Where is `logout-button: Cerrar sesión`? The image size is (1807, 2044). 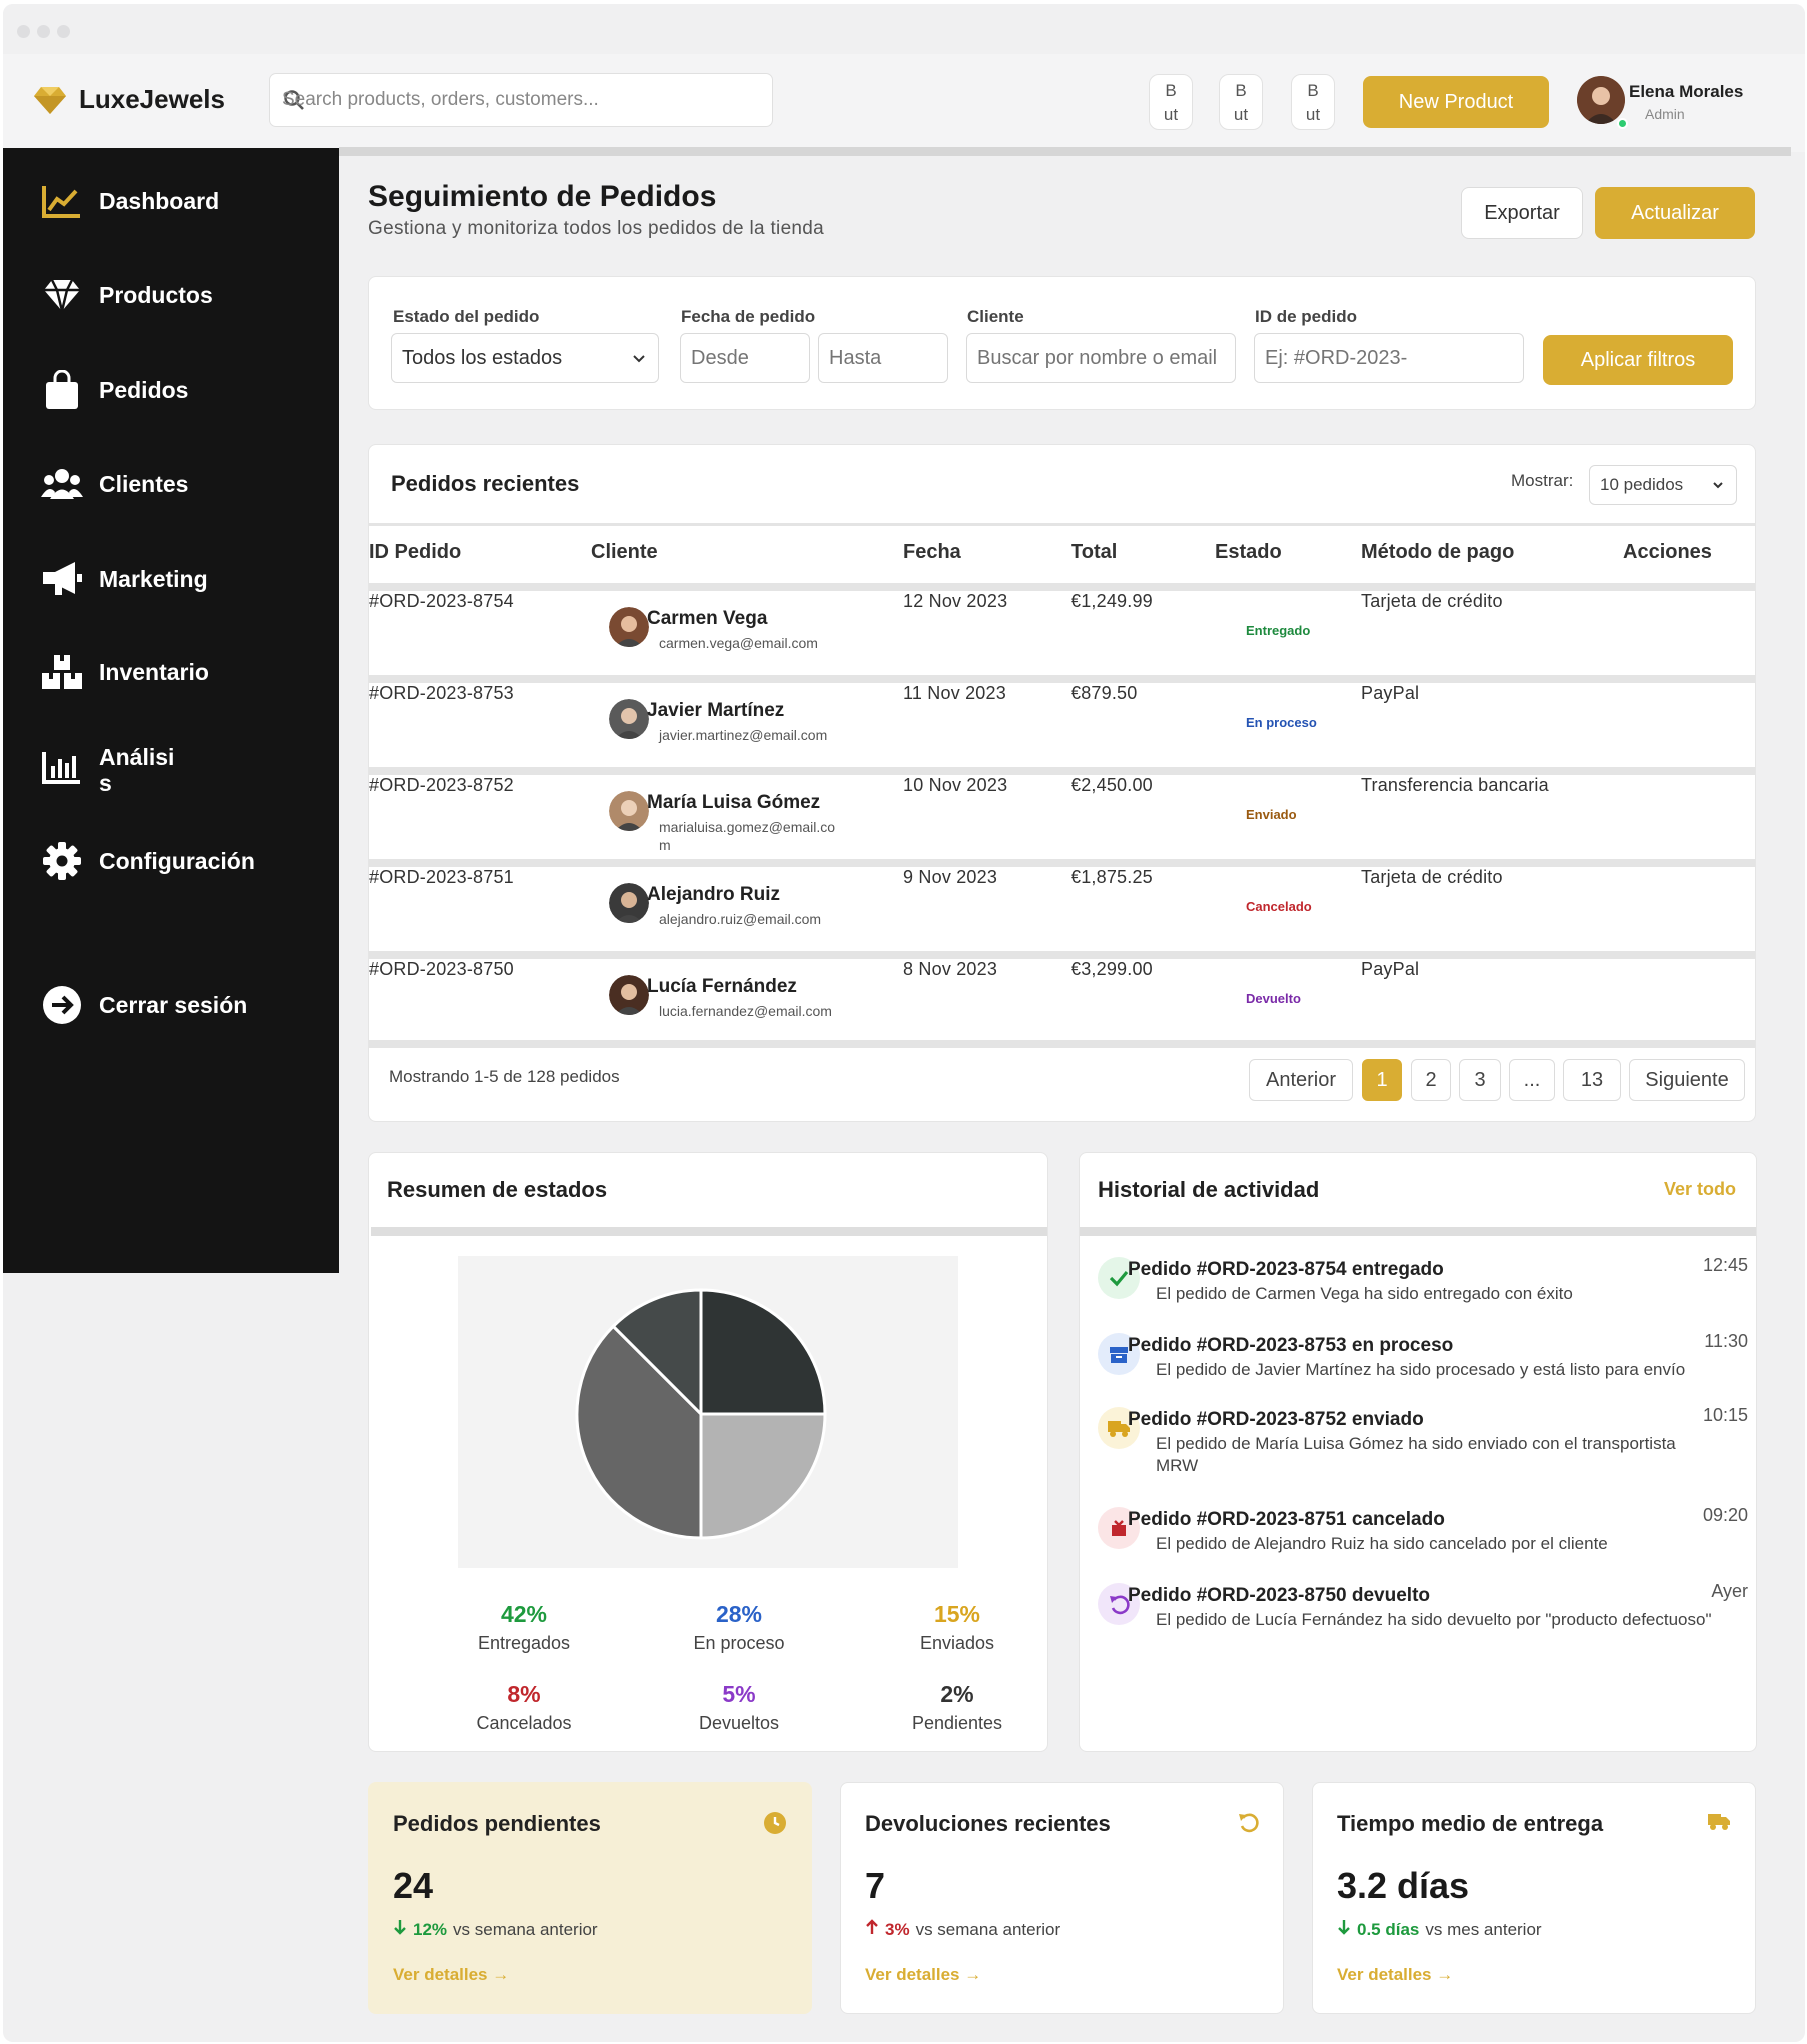 logout-button: Cerrar sesión is located at coordinates (144, 1005).